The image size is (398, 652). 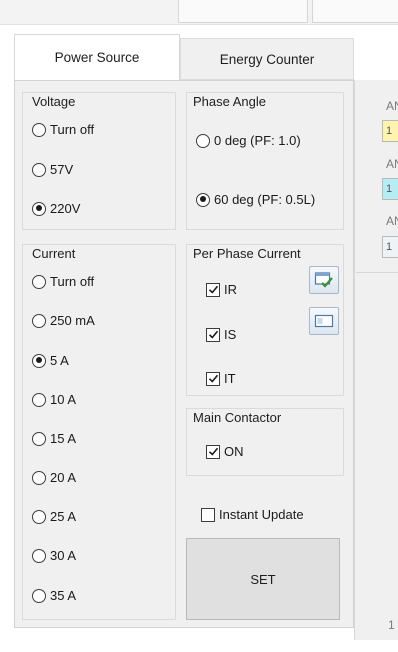 What do you see at coordinates (257, 140) in the screenshot?
I see `option-label: 0 deg (PF: 1.0)` at bounding box center [257, 140].